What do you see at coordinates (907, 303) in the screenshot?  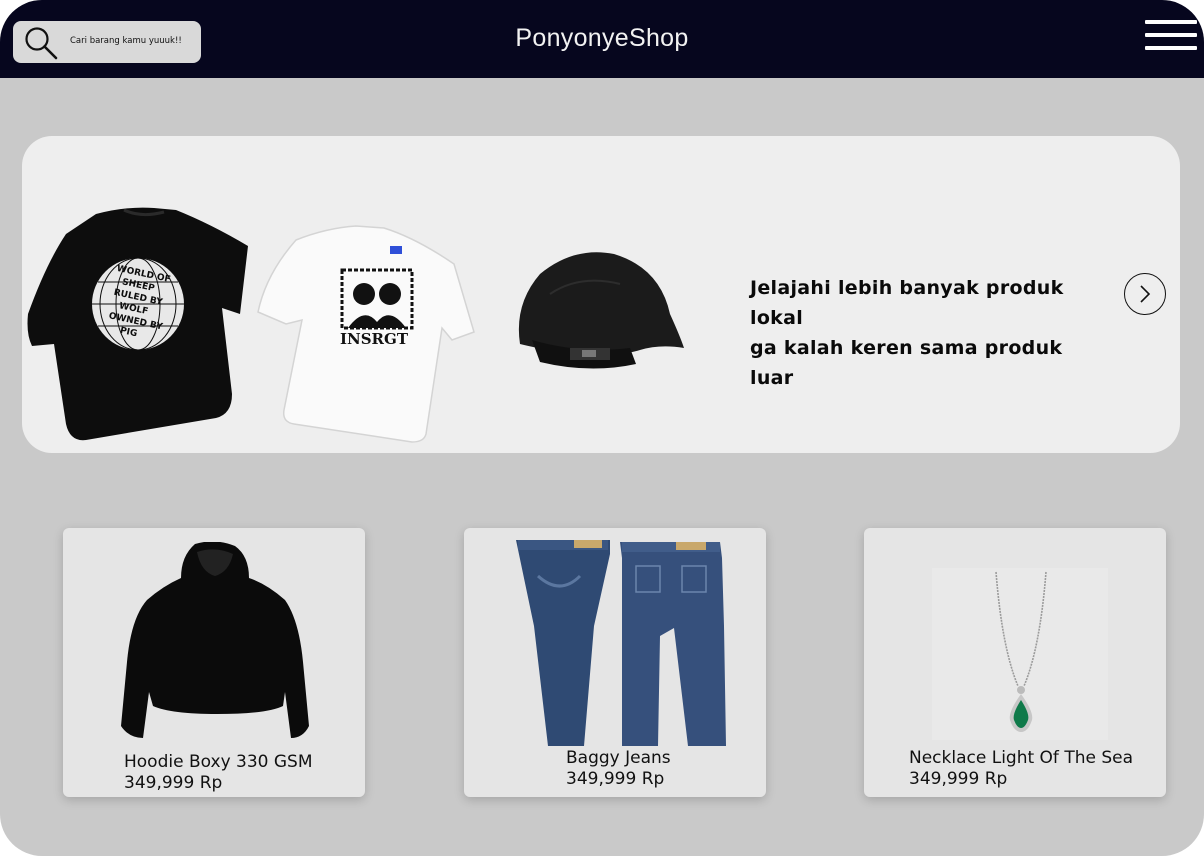 I see `hero-tagline-line-1: Jelajahi lebih banyak produk lokal` at bounding box center [907, 303].